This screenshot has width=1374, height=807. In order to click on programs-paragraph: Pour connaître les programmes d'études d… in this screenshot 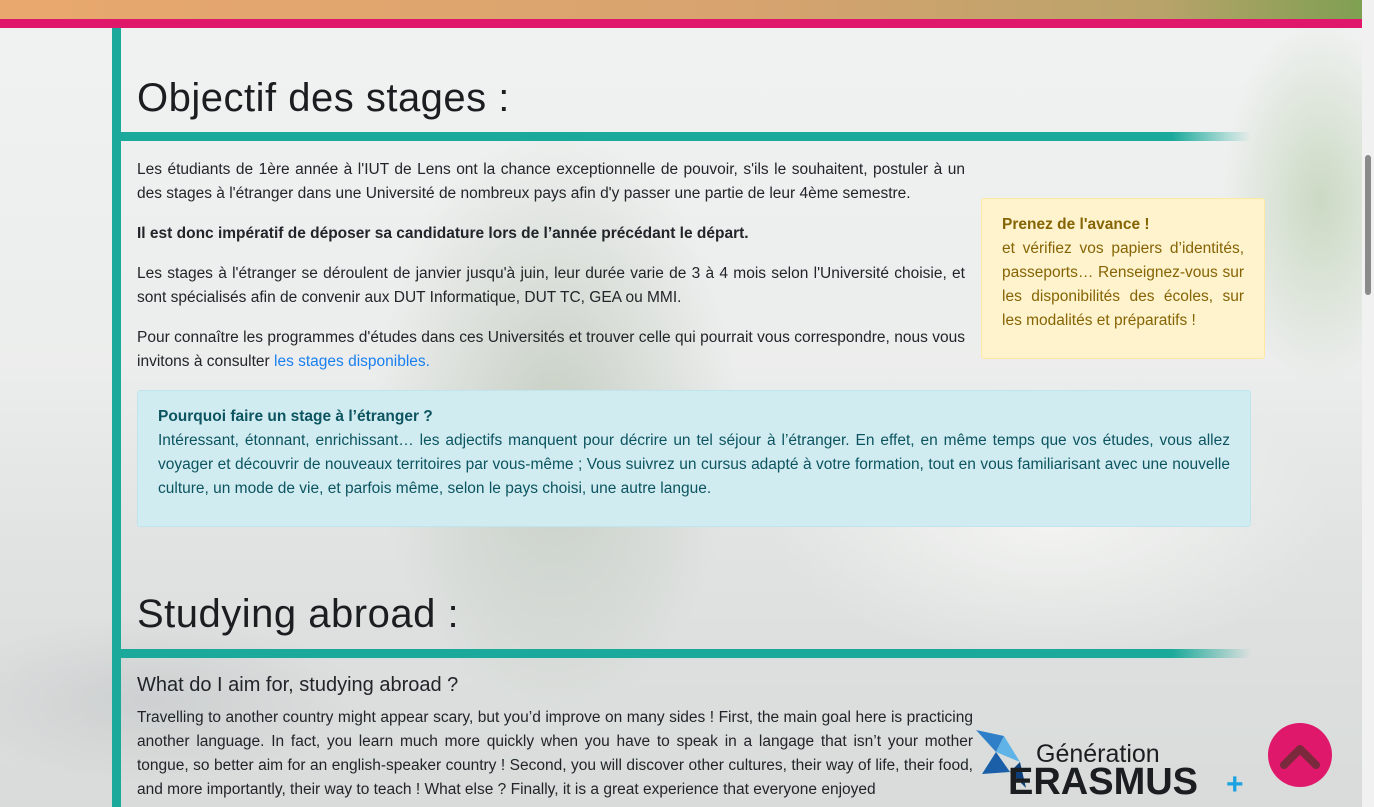, I will do `click(551, 350)`.